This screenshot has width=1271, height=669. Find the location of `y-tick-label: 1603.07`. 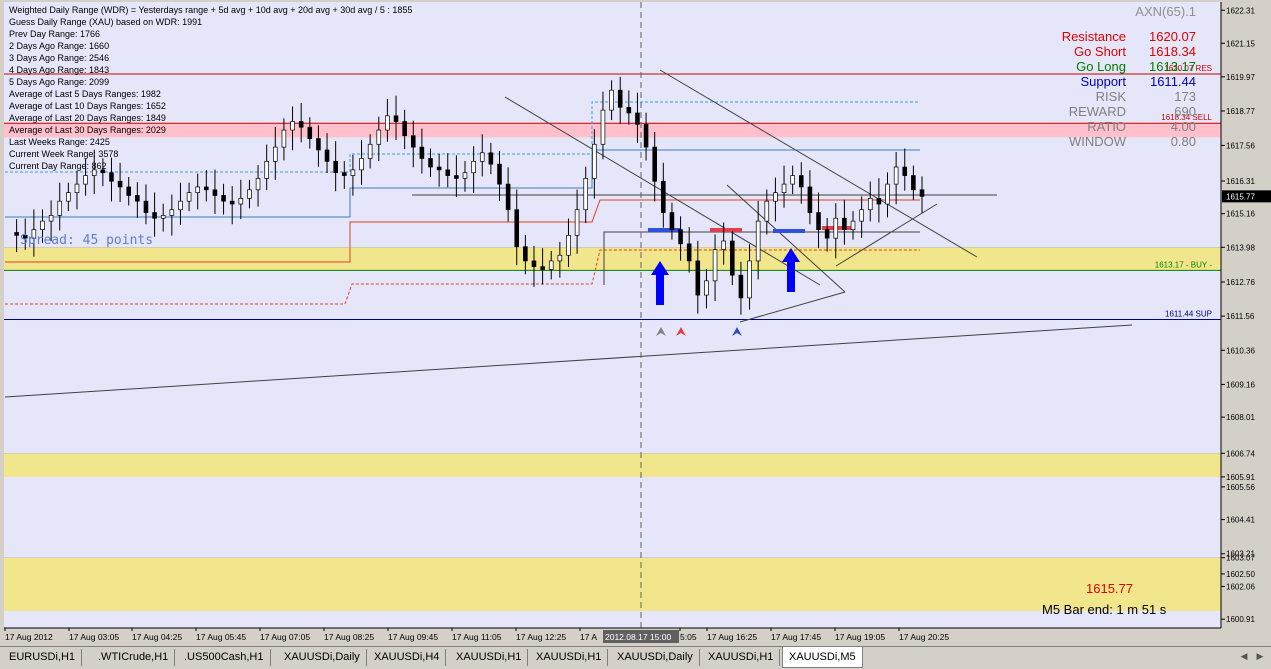

y-tick-label: 1603.07 is located at coordinates (1240, 558).